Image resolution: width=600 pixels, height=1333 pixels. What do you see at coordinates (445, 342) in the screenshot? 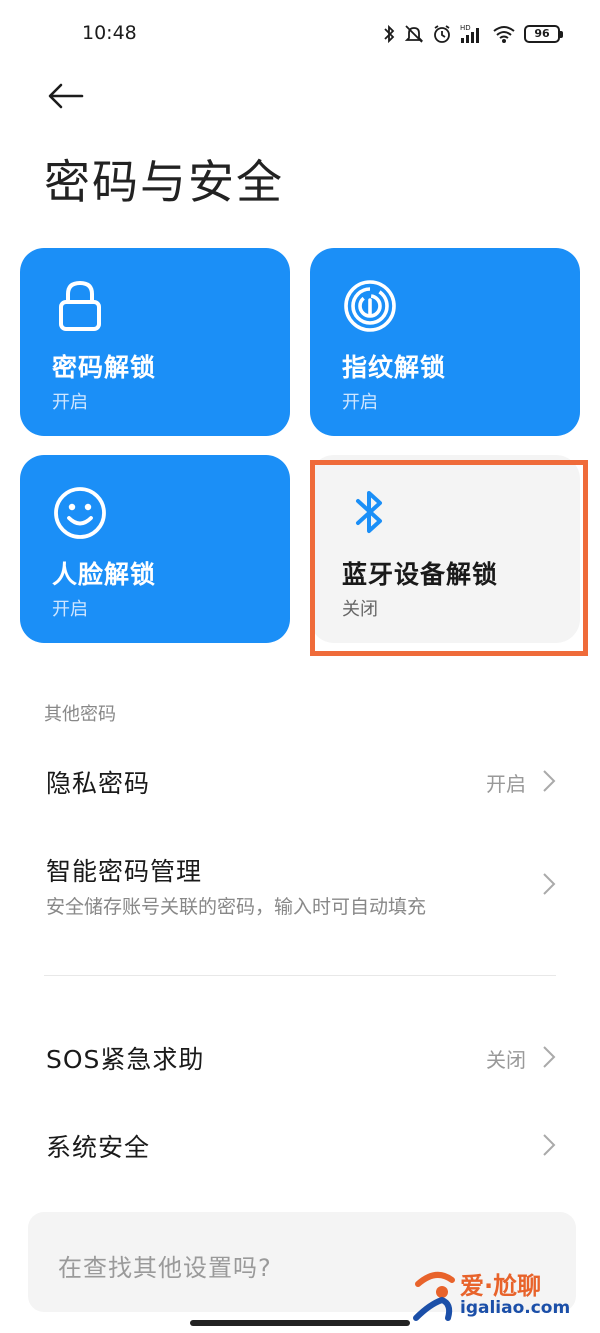
I see `fingerprint-unlock-card: 指纹解锁 开启` at bounding box center [445, 342].